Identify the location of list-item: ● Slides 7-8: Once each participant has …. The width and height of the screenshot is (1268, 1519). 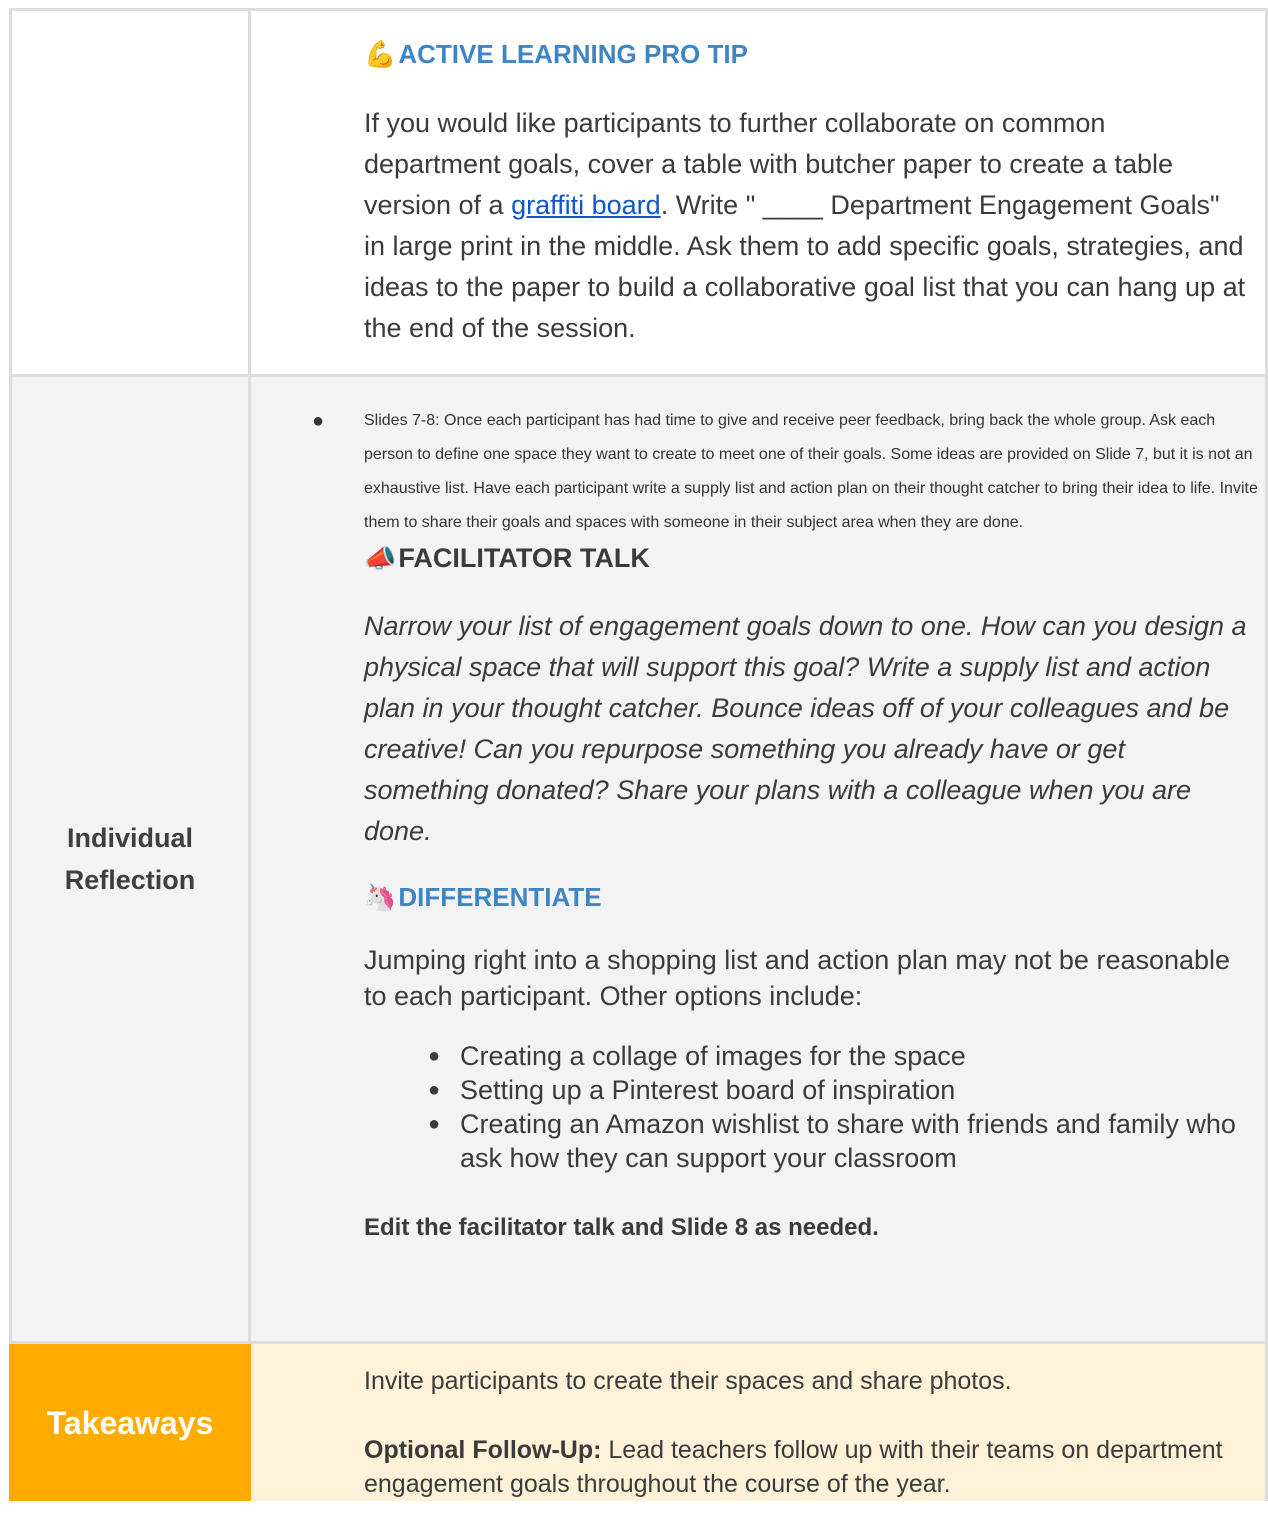
(758, 472).